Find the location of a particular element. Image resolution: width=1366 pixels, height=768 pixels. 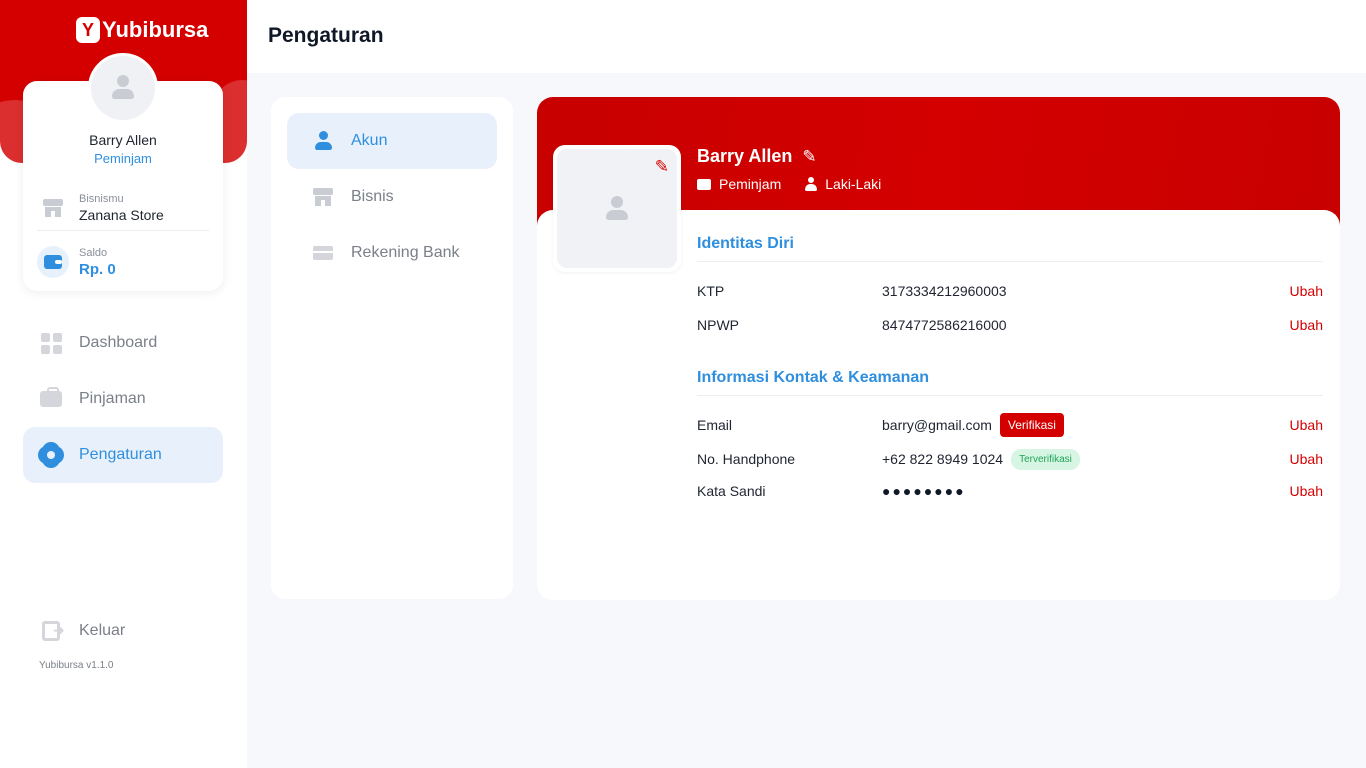

nav-dashboard-label: Dashboard is located at coordinates (118, 342).